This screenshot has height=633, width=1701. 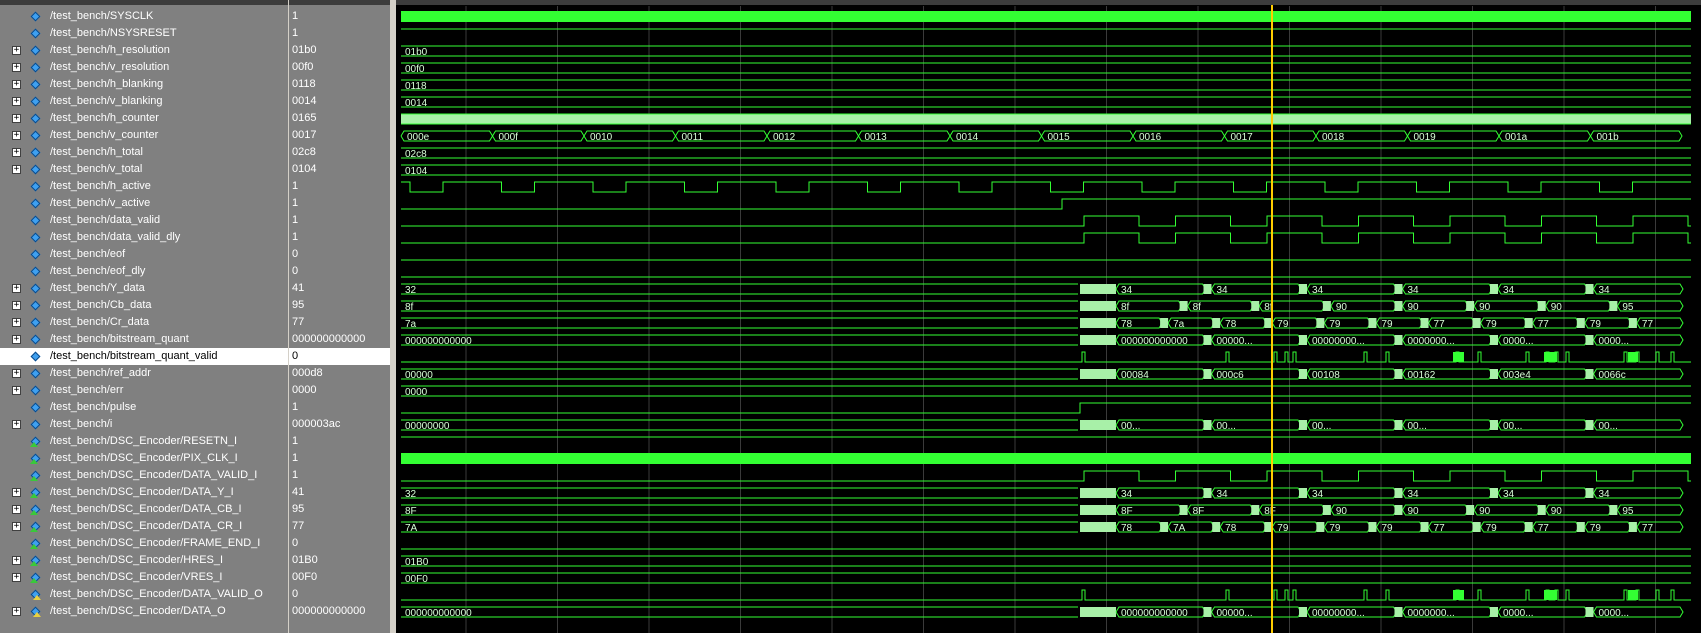 I want to click on signal-row-test-bench-dsc-encoder-data-o: + /test_bench/DSC_Encoder/DATA_O, so click(x=144, y=611).